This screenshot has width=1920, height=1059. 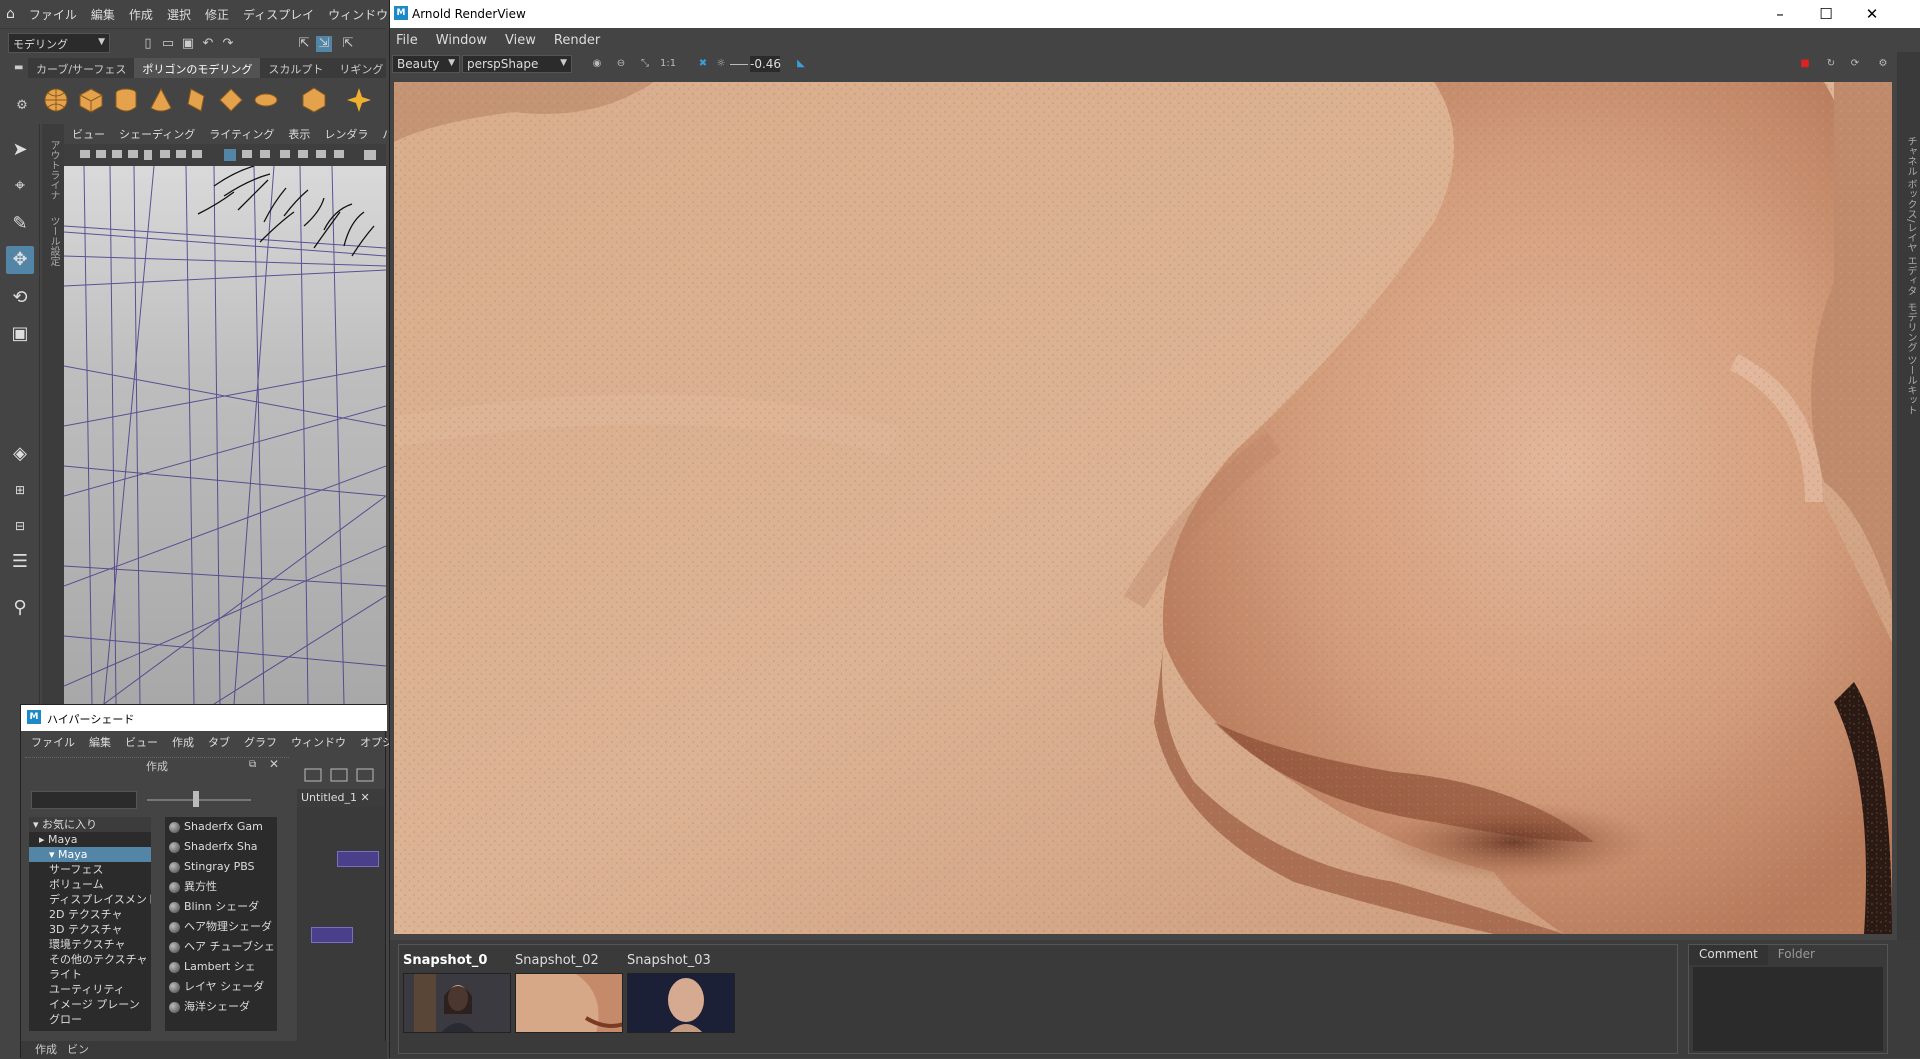 I want to click on category-item: ▸ Maya, so click(x=90, y=839).